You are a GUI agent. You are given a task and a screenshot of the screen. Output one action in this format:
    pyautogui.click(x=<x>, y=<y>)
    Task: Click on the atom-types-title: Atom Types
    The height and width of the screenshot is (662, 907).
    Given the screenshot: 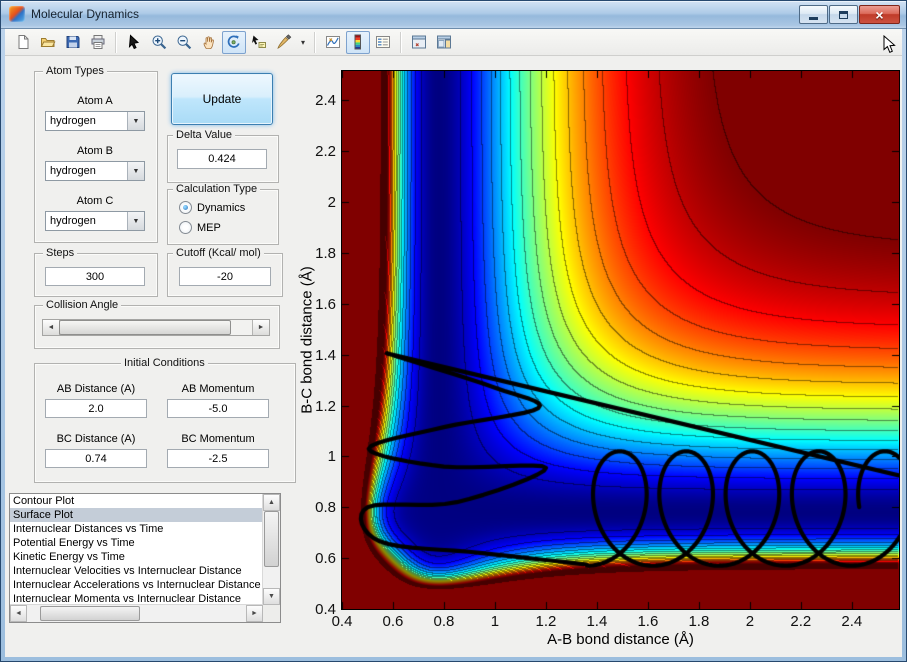 What is the action you would take?
    pyautogui.click(x=75, y=71)
    